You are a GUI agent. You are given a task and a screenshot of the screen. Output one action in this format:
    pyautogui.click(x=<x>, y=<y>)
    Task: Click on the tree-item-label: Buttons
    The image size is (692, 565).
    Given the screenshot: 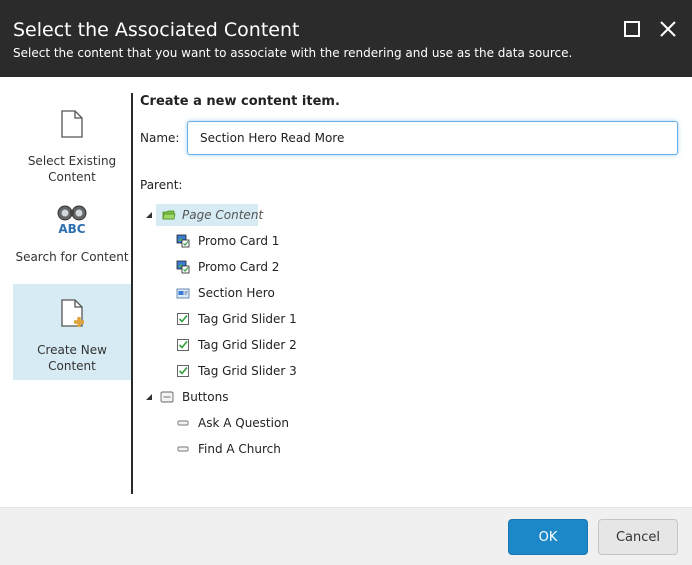 What is the action you would take?
    pyautogui.click(x=205, y=397)
    